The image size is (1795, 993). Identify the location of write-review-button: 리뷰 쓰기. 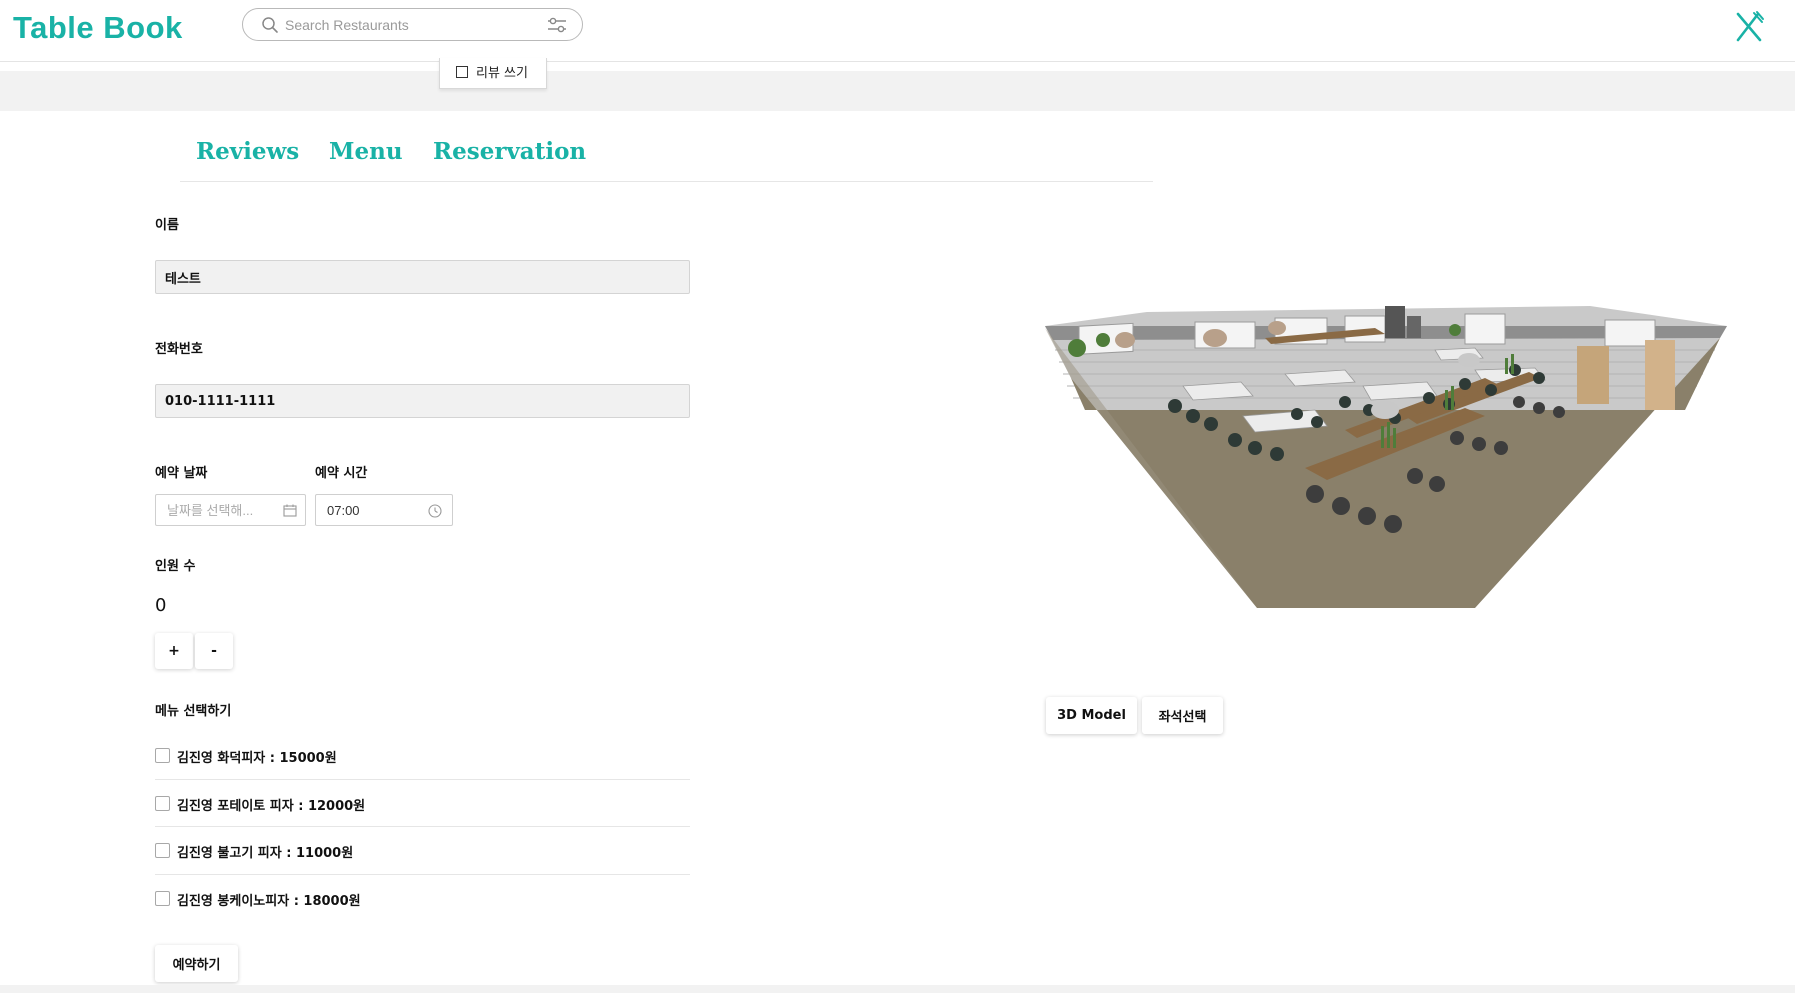
(493, 73).